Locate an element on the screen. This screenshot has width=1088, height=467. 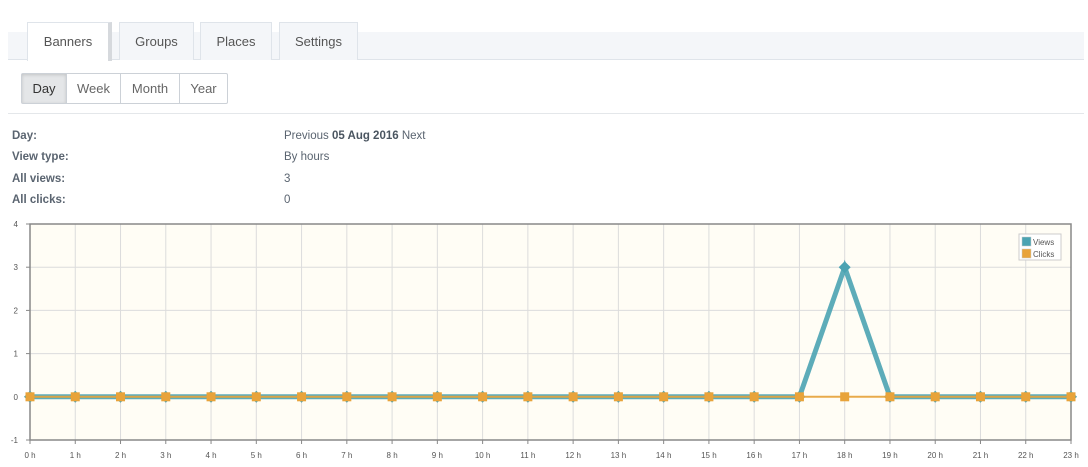
x-tick-label: 19 h is located at coordinates (890, 455).